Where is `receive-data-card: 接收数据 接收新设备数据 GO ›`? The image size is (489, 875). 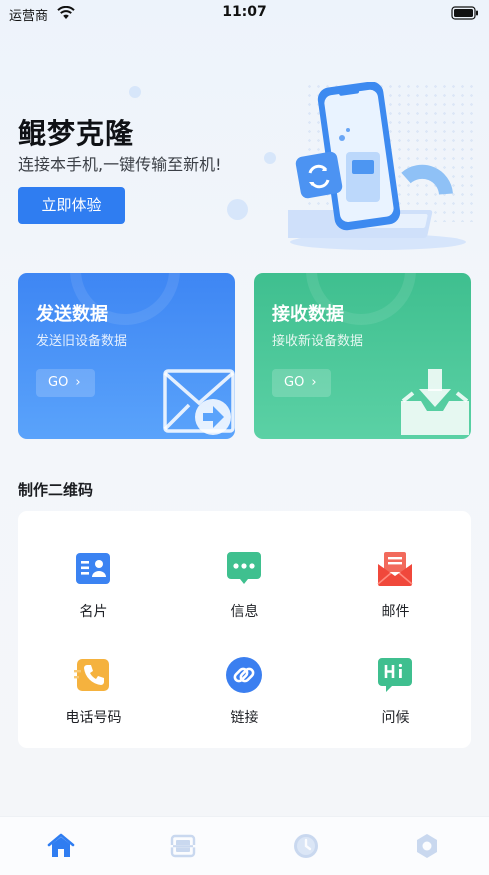
receive-data-card: 接收数据 接收新设备数据 GO › is located at coordinates (362, 356).